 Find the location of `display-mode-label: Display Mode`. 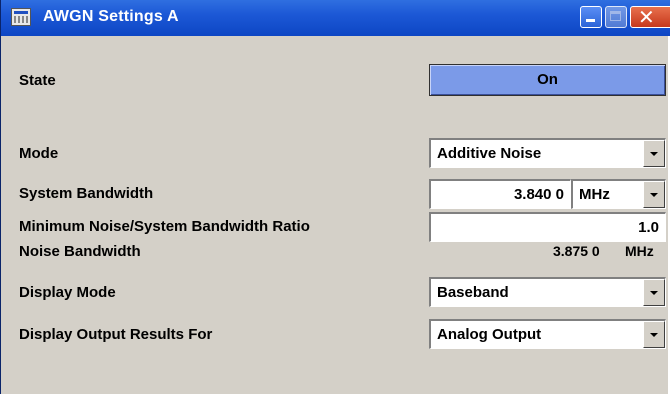

display-mode-label: Display Mode is located at coordinates (67, 292).